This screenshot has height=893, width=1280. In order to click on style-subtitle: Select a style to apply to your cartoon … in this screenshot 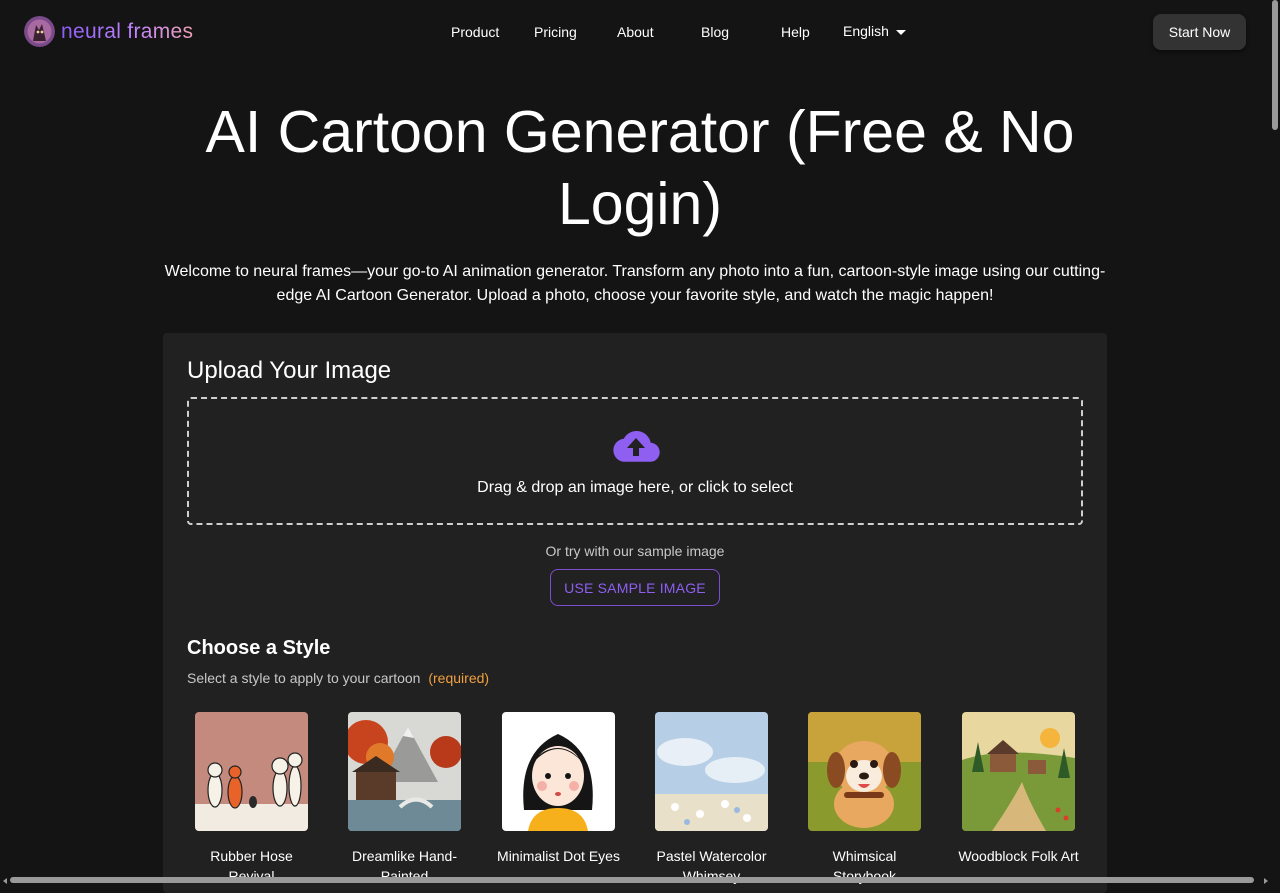, I will do `click(338, 678)`.